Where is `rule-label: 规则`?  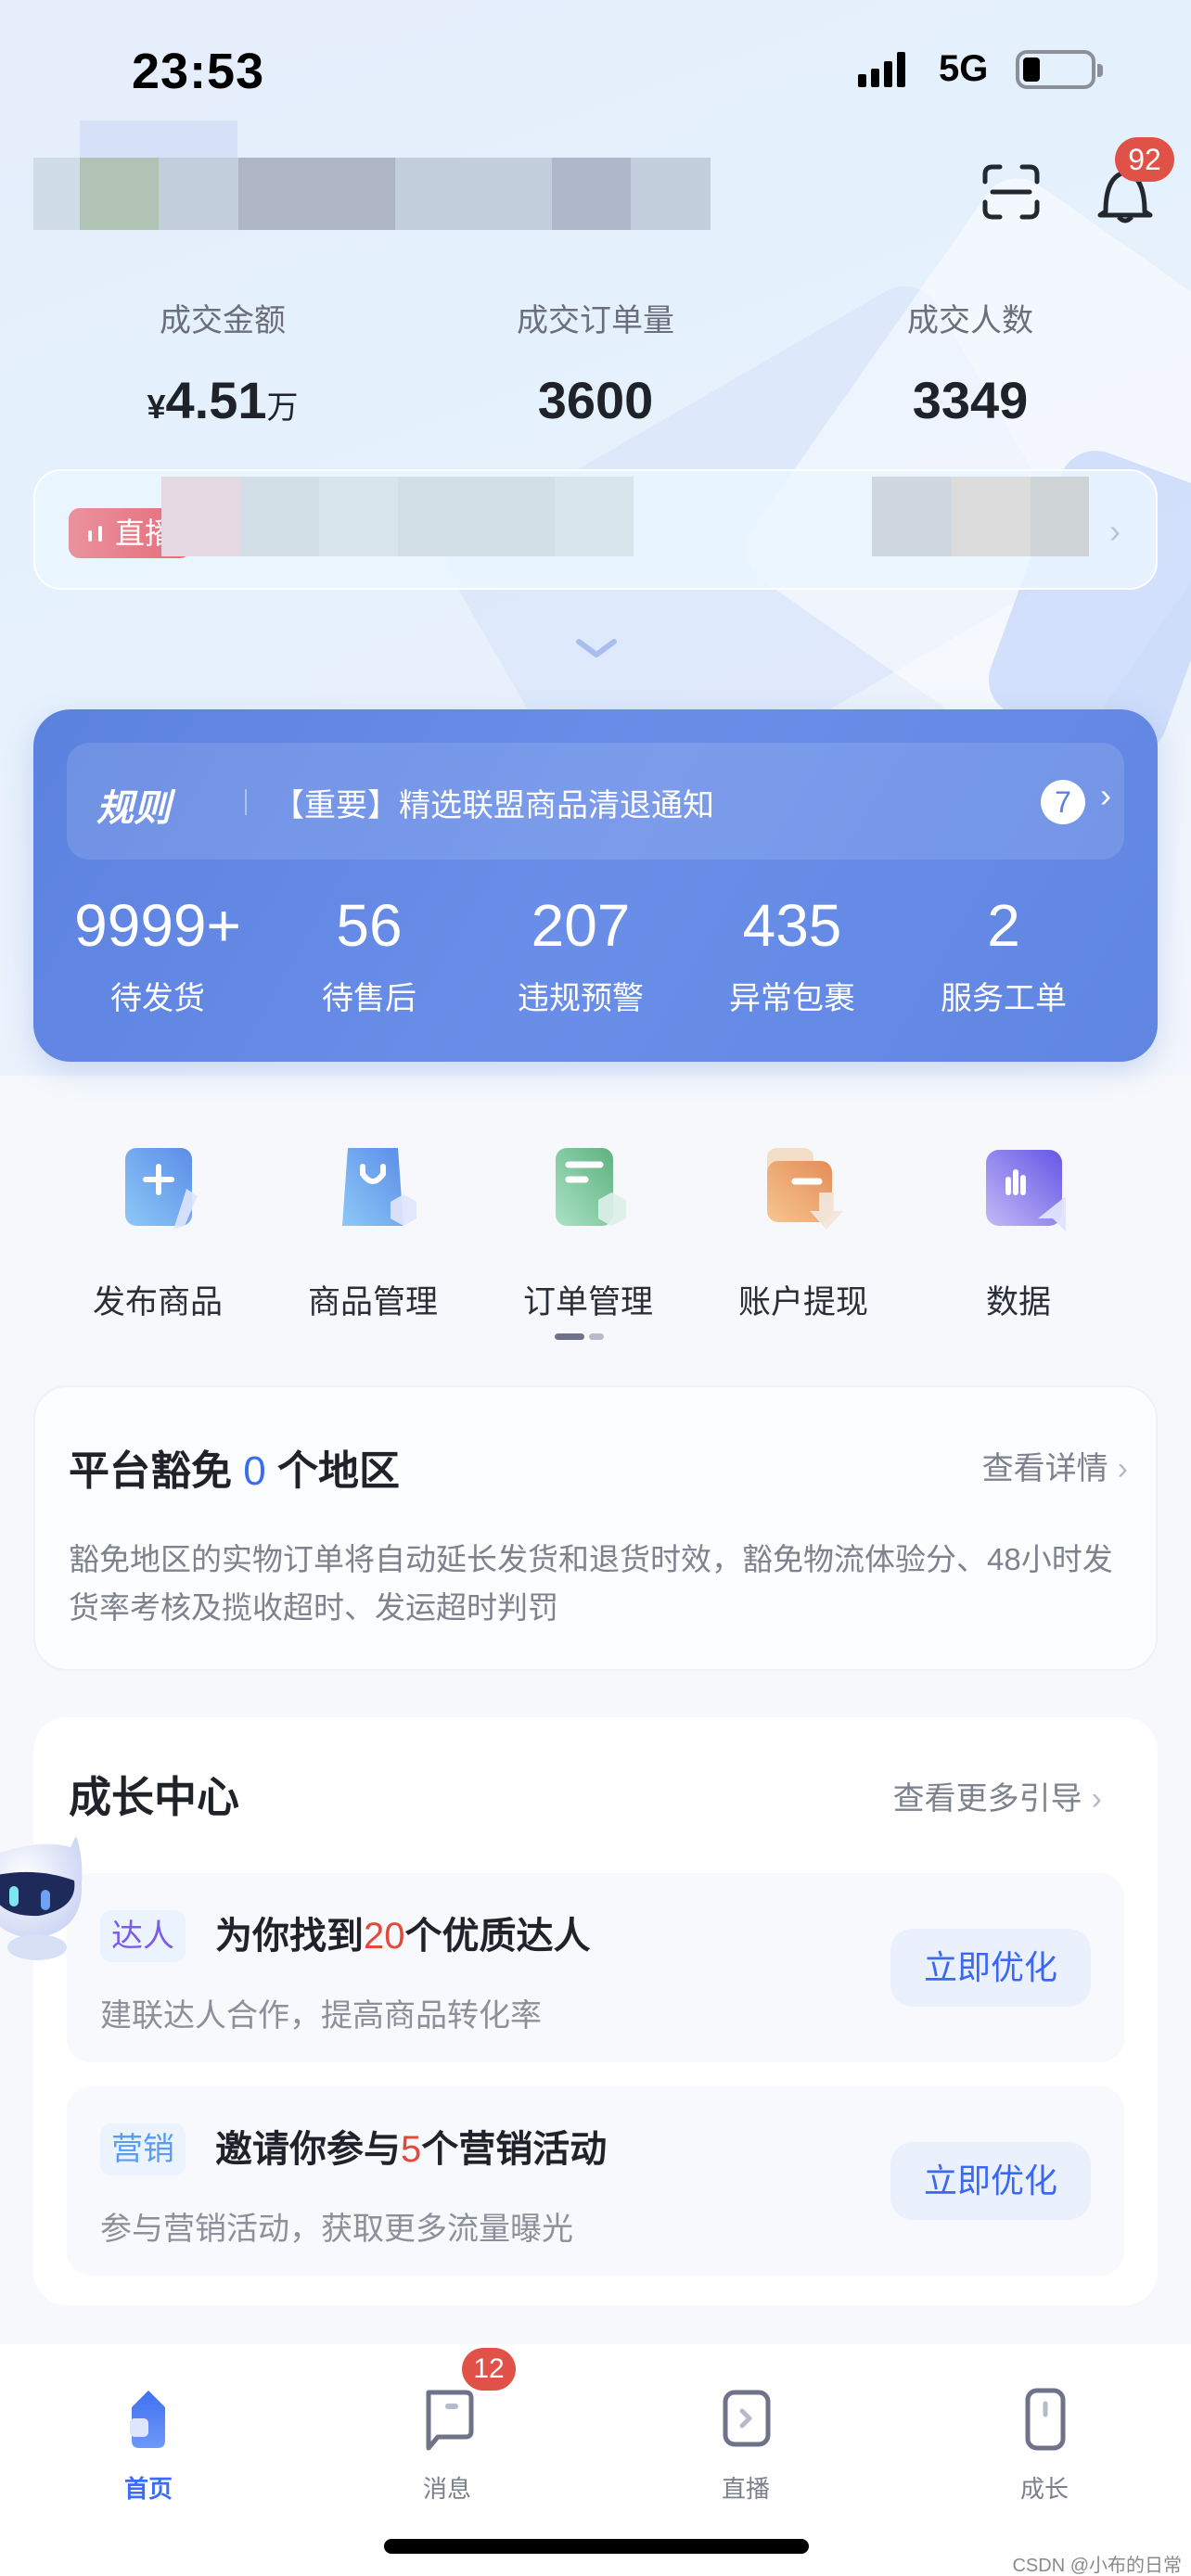
rule-label: 规则 is located at coordinates (133, 809).